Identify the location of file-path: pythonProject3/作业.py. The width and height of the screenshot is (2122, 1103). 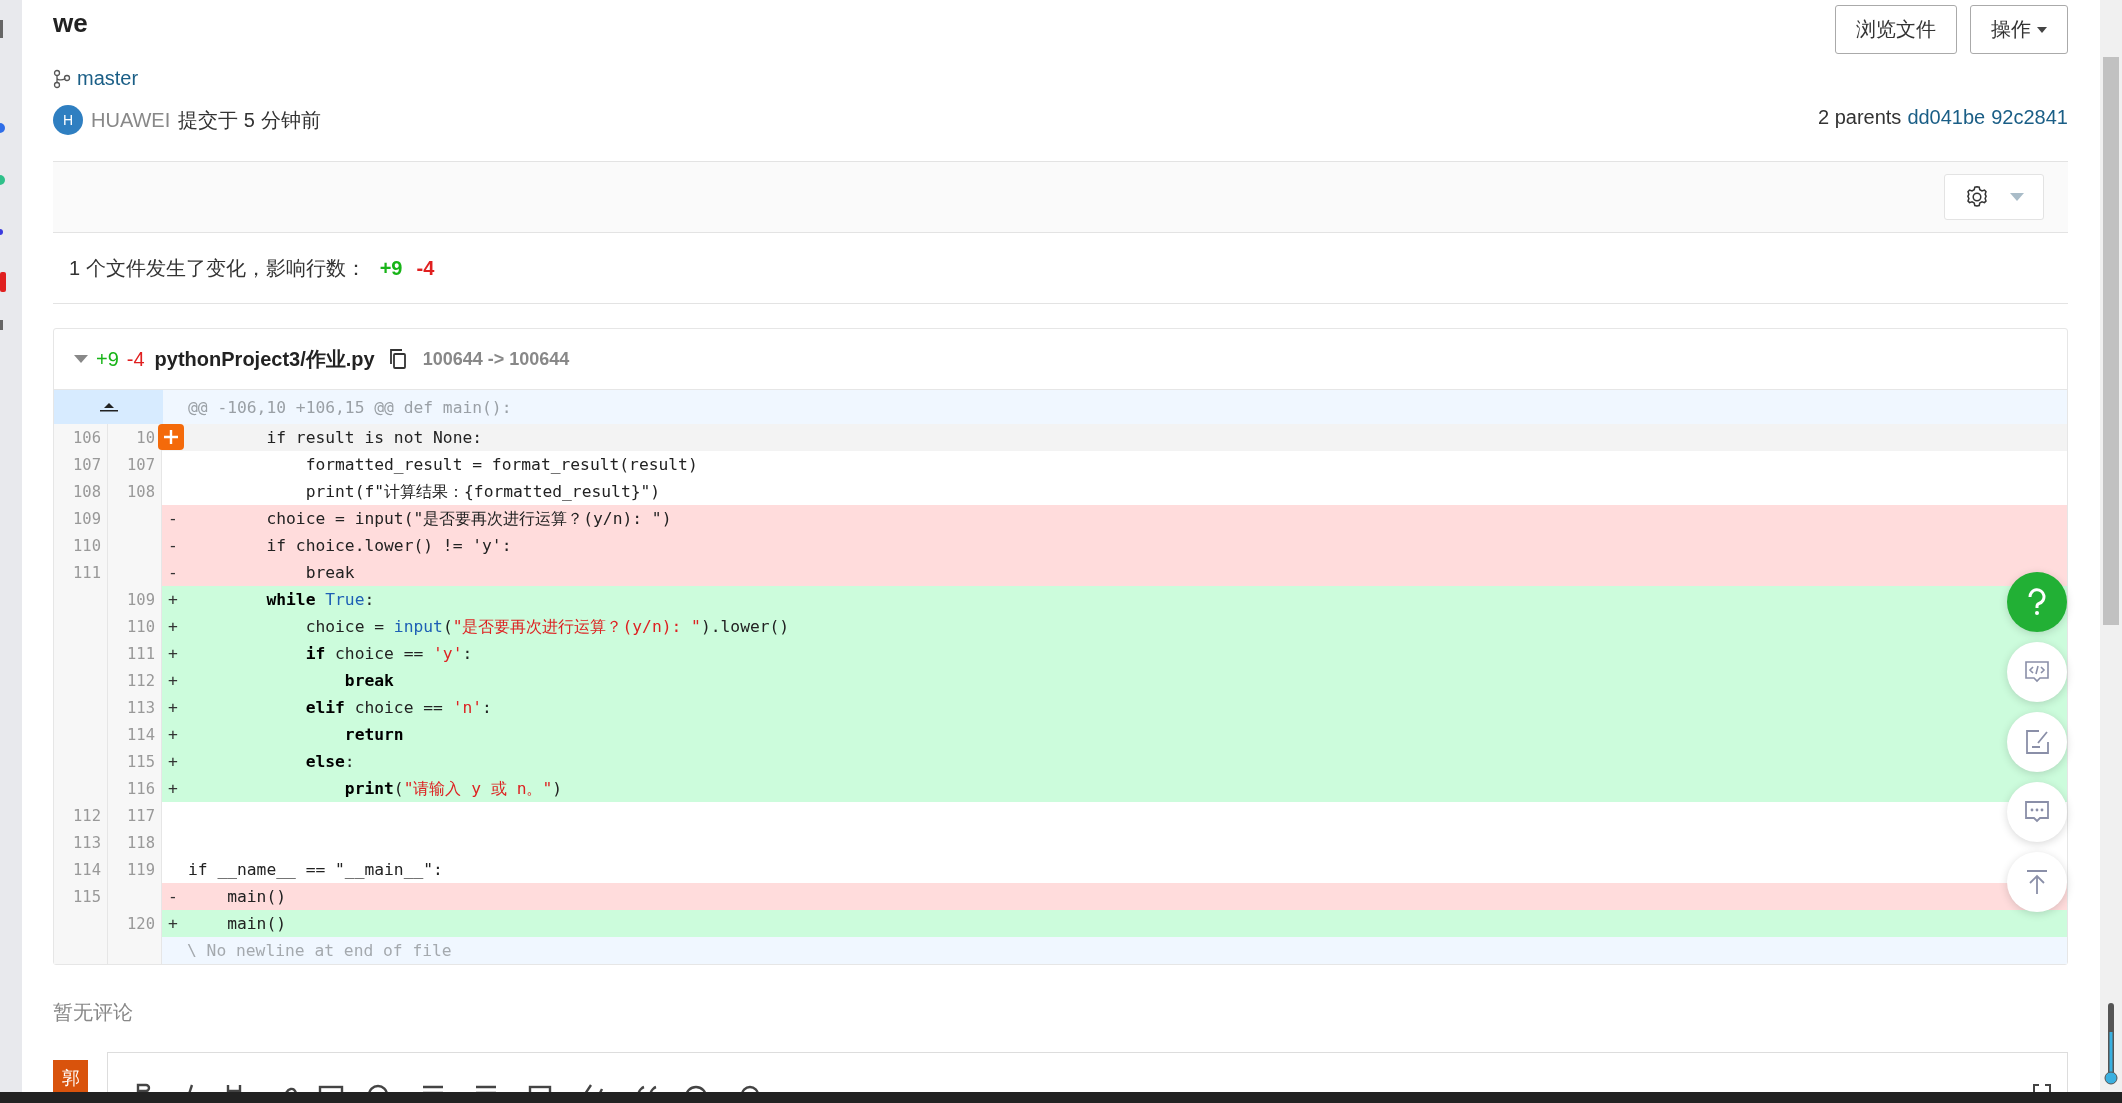
(264, 359).